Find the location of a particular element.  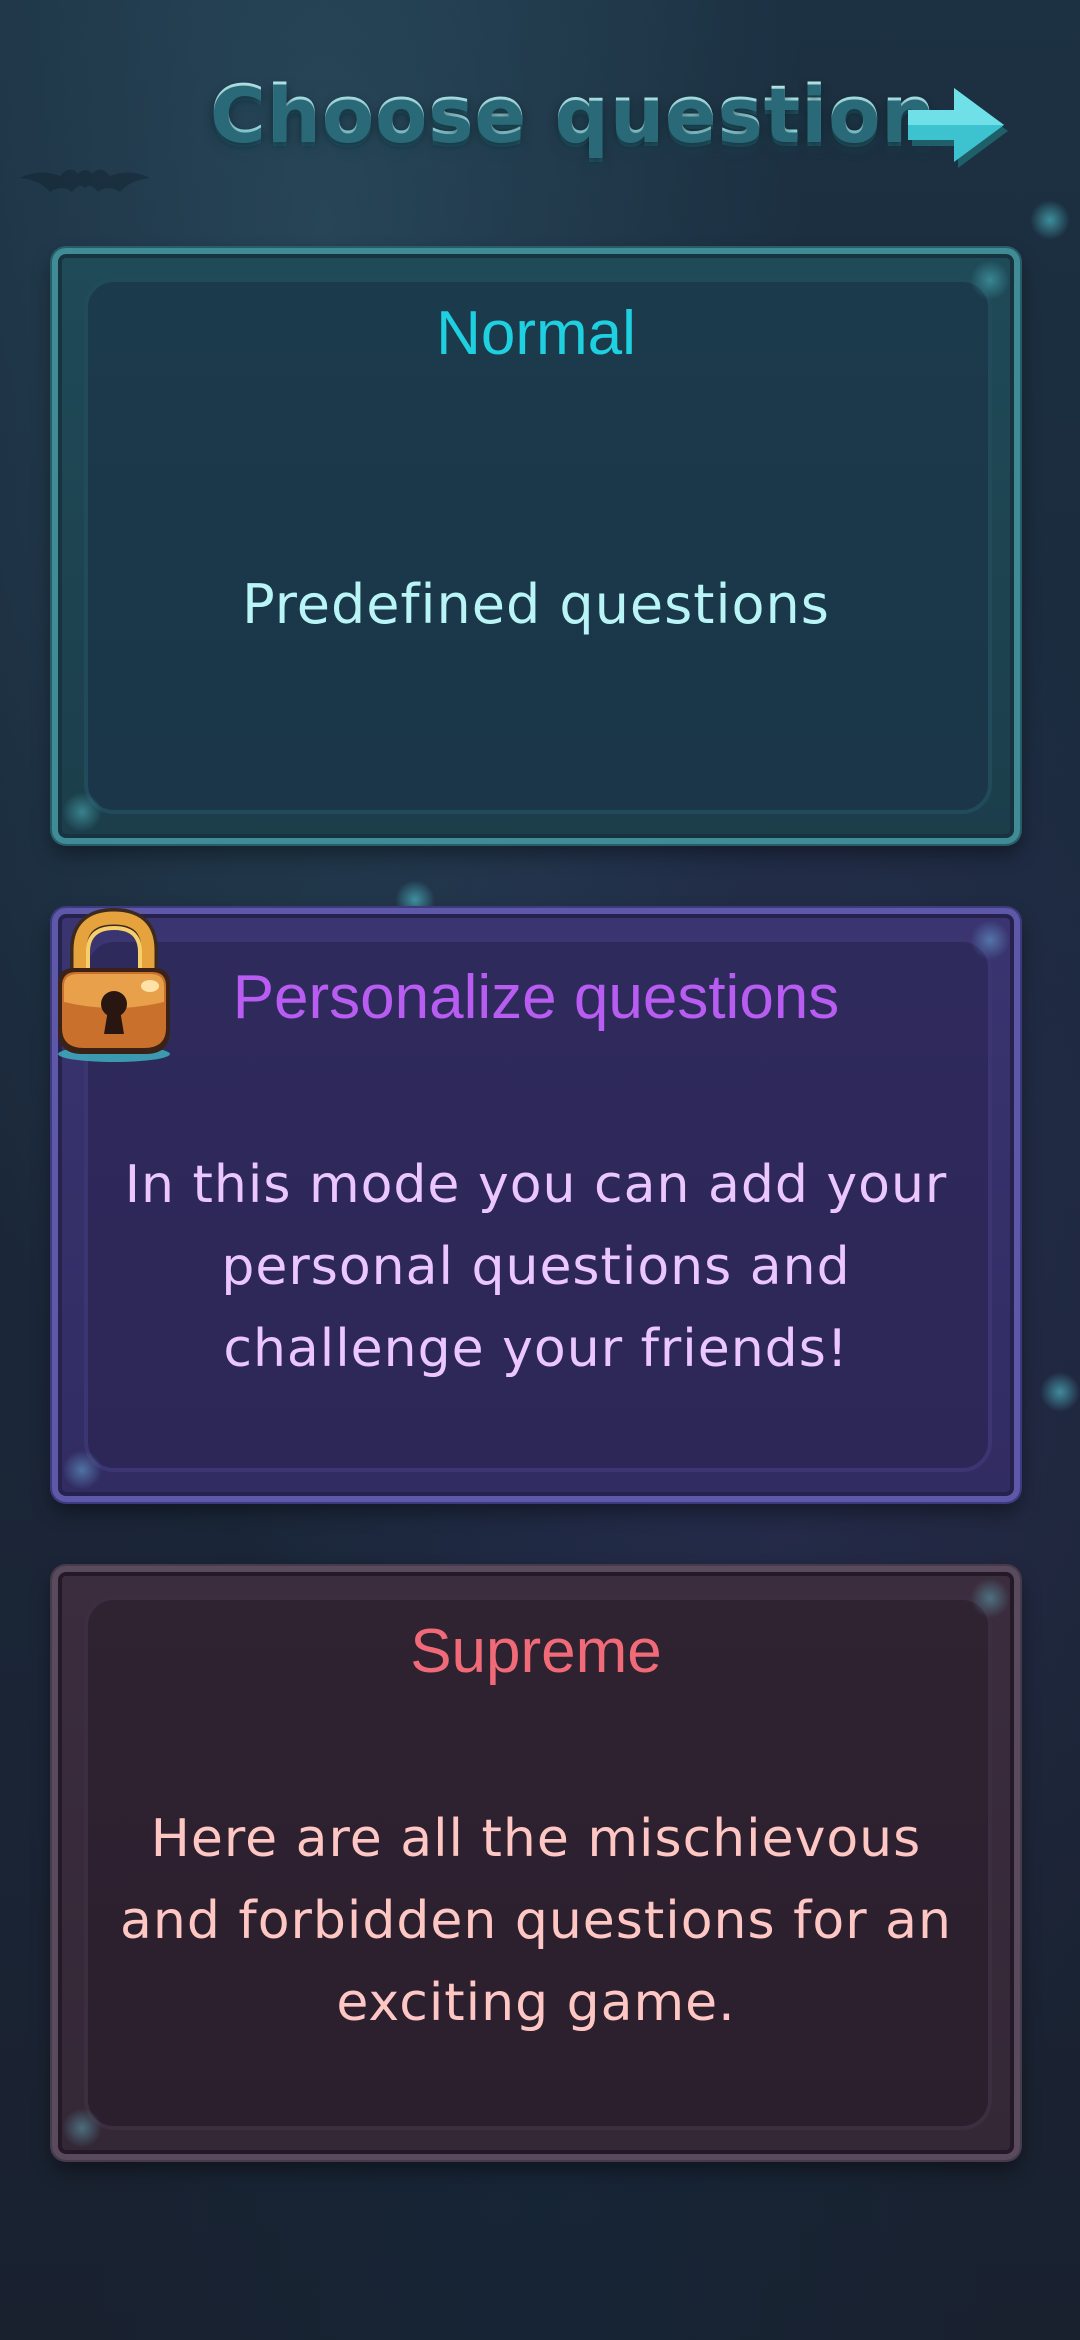

mode-title: Supreme is located at coordinates (536, 1651).